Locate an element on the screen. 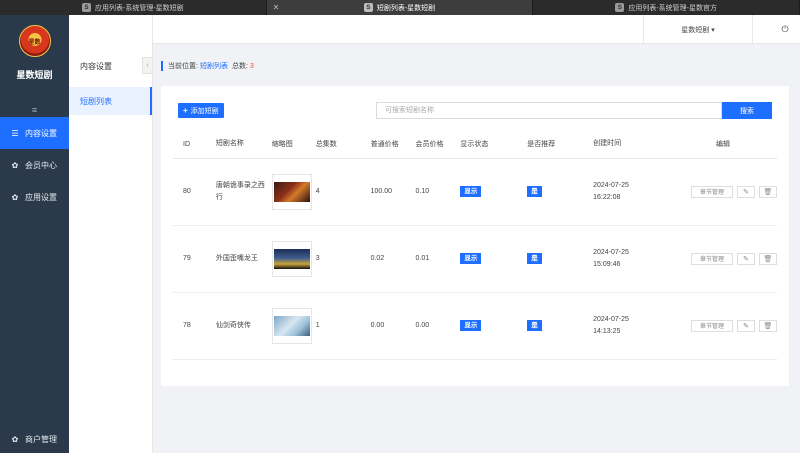  search-input is located at coordinates (549, 110).